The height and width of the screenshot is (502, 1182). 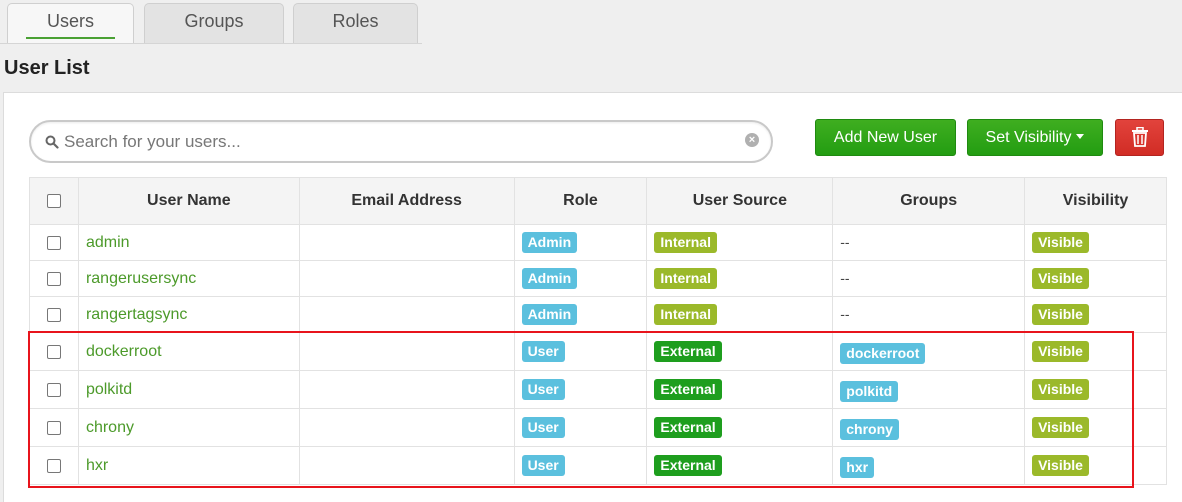 I want to click on header-visibility: Visibility, so click(x=1095, y=201).